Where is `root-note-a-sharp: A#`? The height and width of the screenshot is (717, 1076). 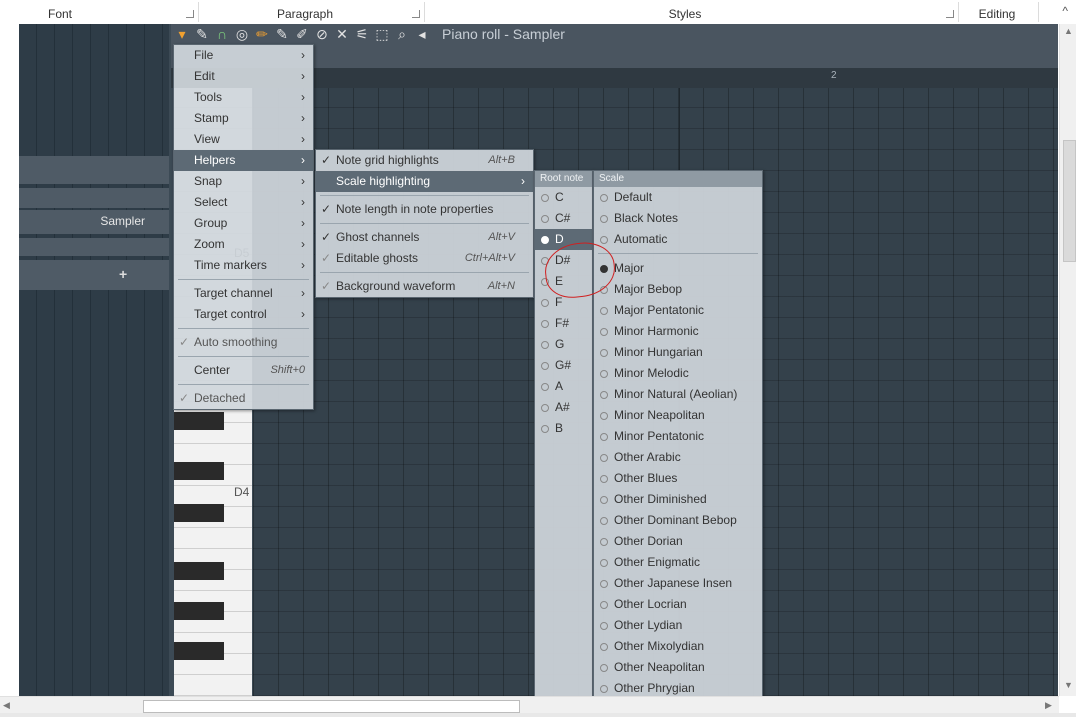
root-note-a-sharp: A# is located at coordinates (563, 407).